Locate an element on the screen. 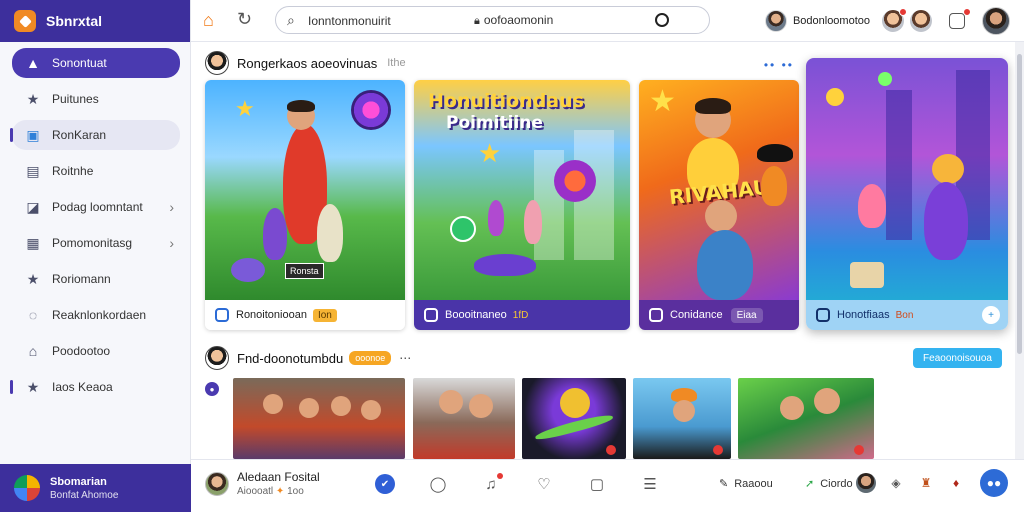 This screenshot has width=1024, height=512. profile-avatar is located at coordinates (996, 21).